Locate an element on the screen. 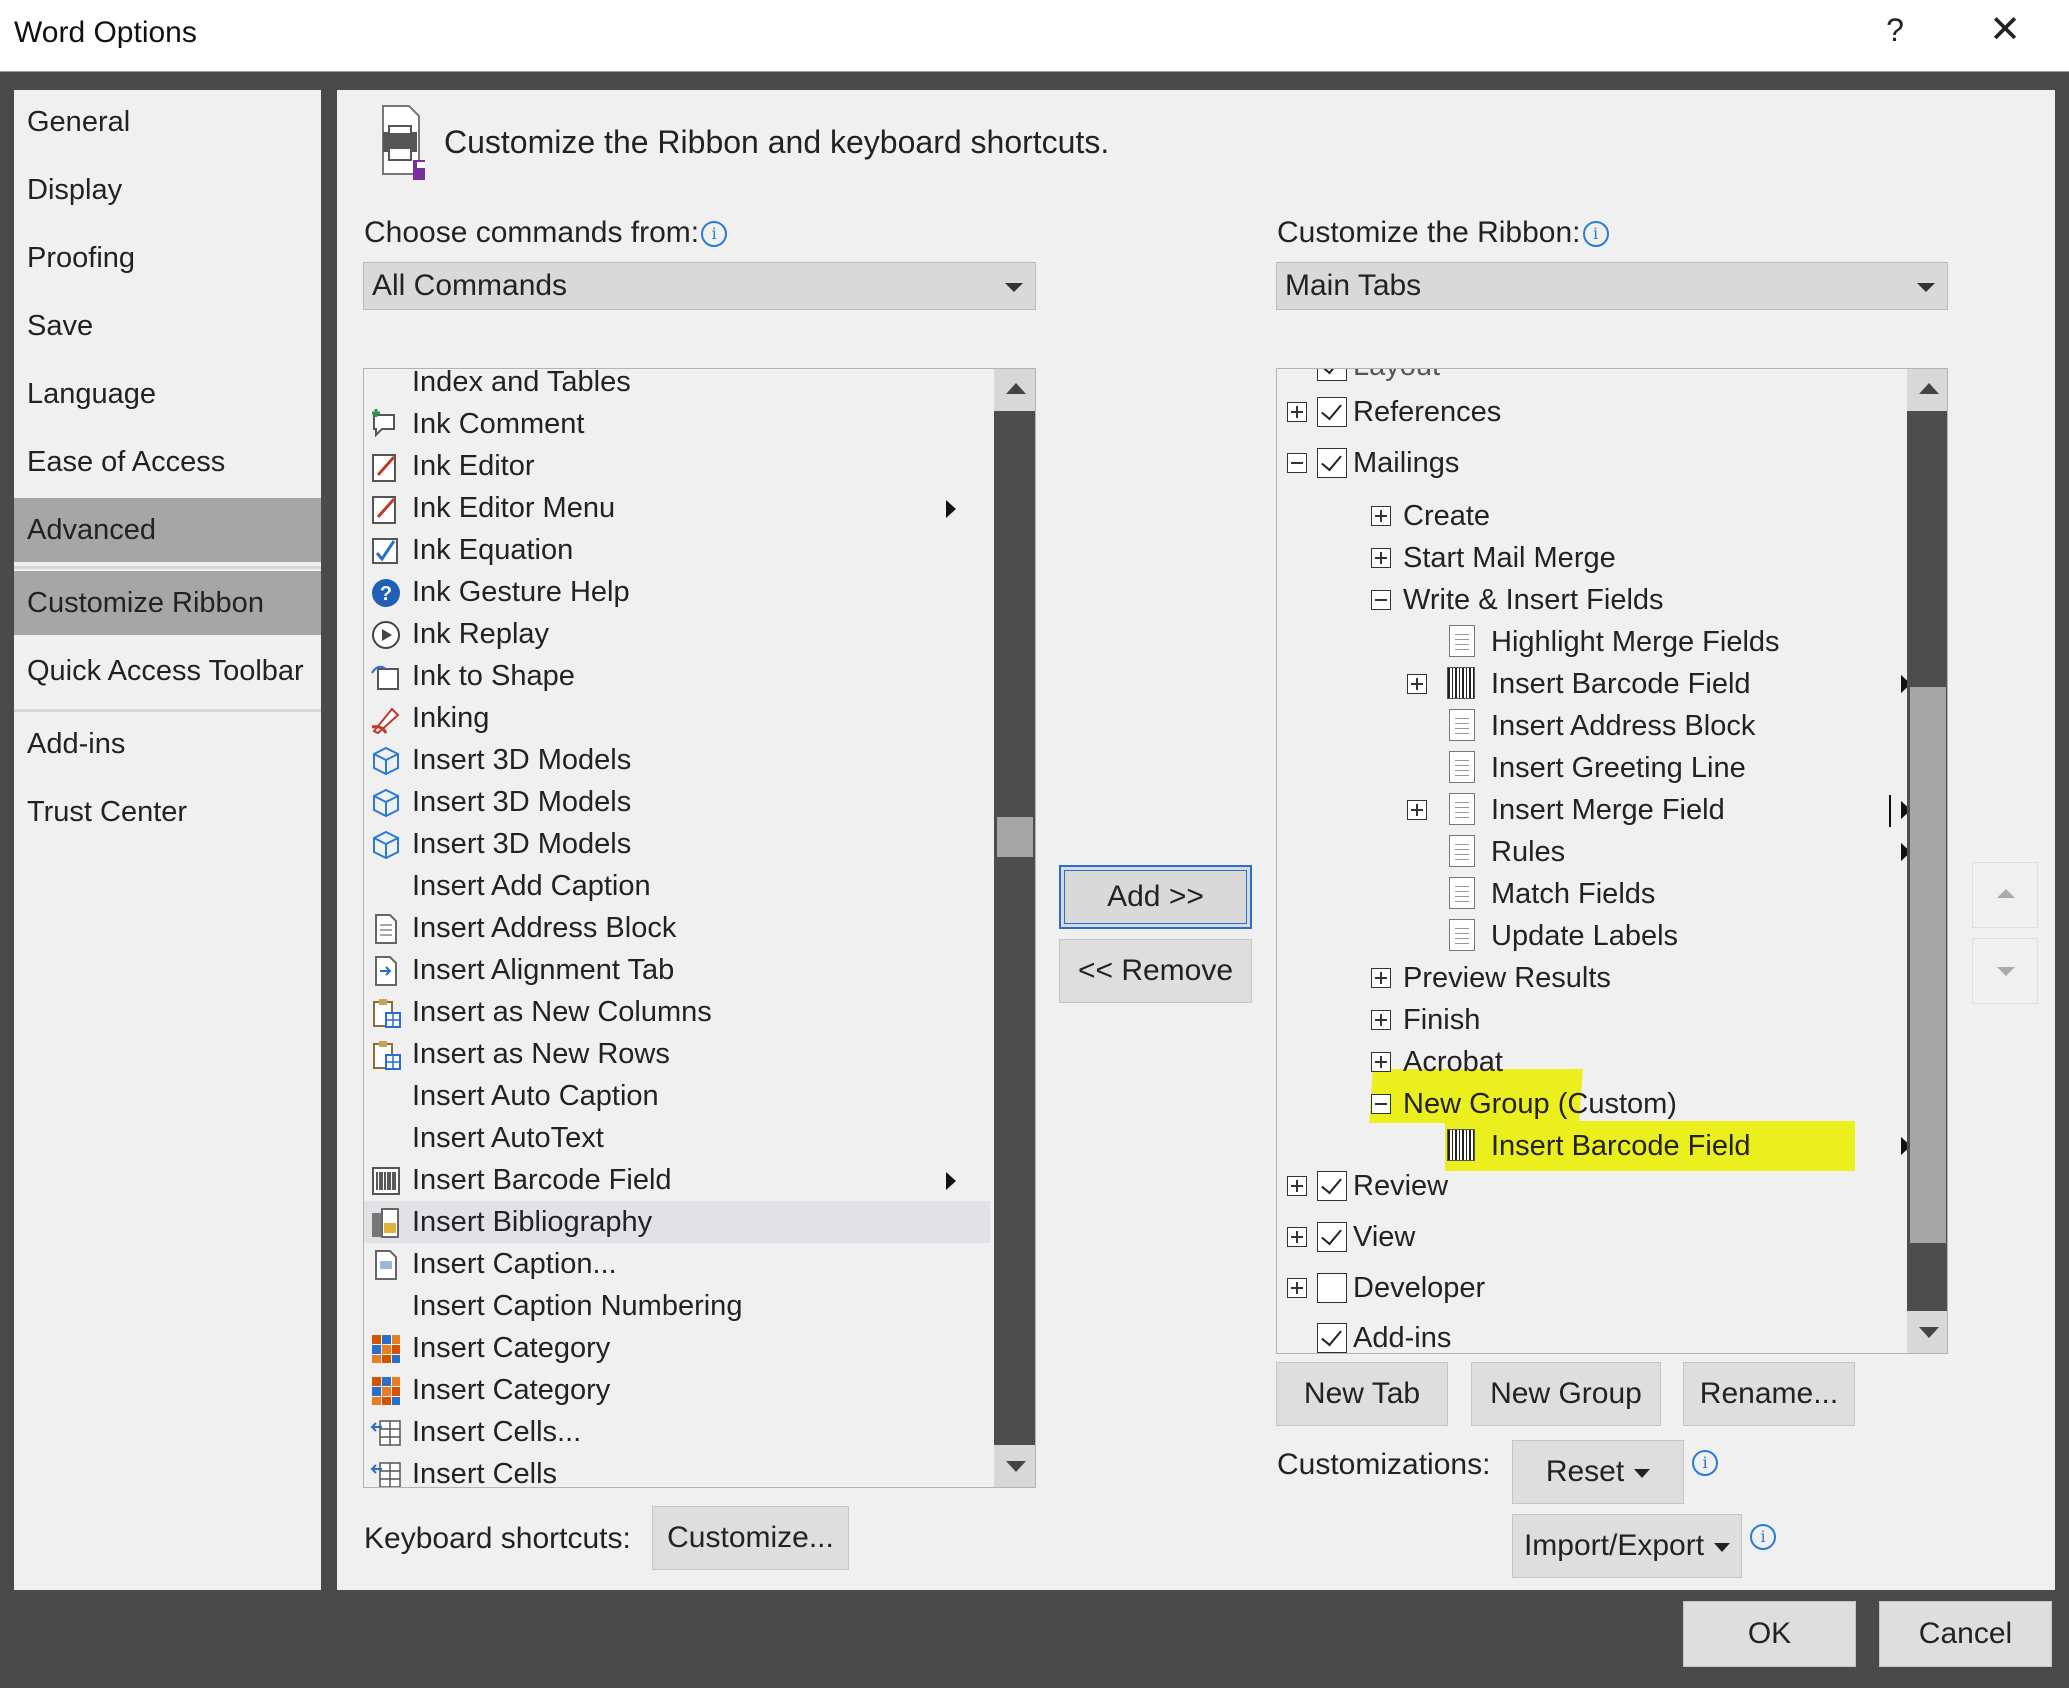 The height and width of the screenshot is (1688, 2069). nav-add-ins: Add-ins is located at coordinates (167, 744).